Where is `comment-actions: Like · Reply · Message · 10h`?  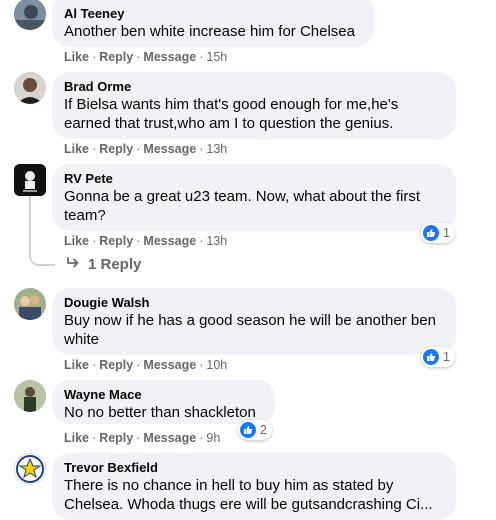
comment-actions: Like · Reply · Message · 10h is located at coordinates (146, 365).